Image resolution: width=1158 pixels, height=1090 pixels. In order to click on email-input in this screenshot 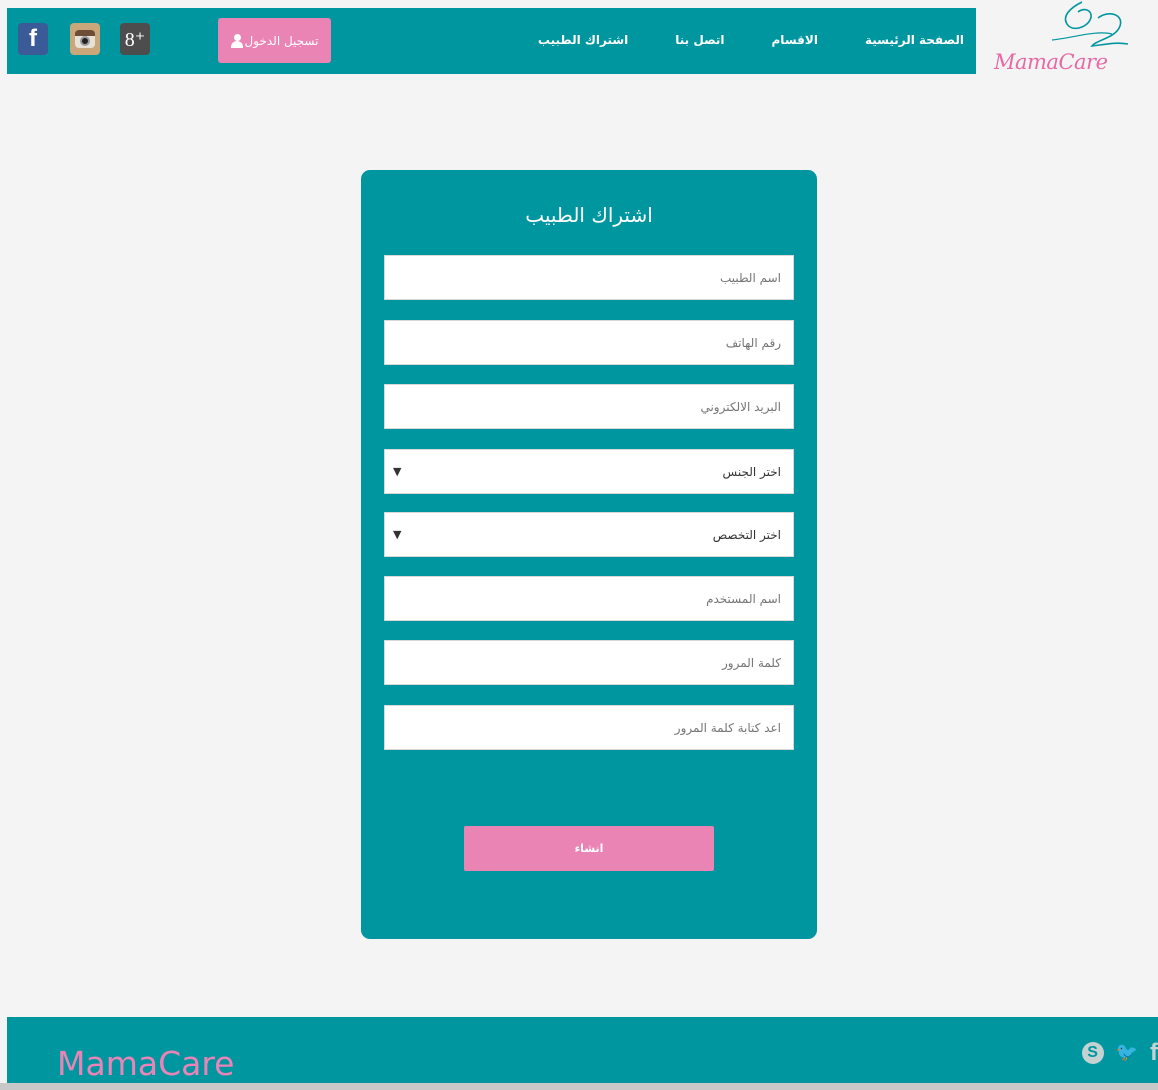, I will do `click(589, 406)`.